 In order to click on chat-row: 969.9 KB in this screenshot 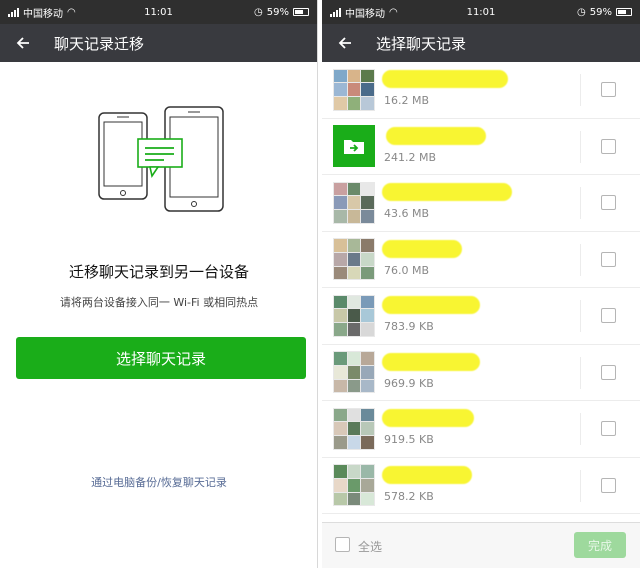, I will do `click(481, 373)`.